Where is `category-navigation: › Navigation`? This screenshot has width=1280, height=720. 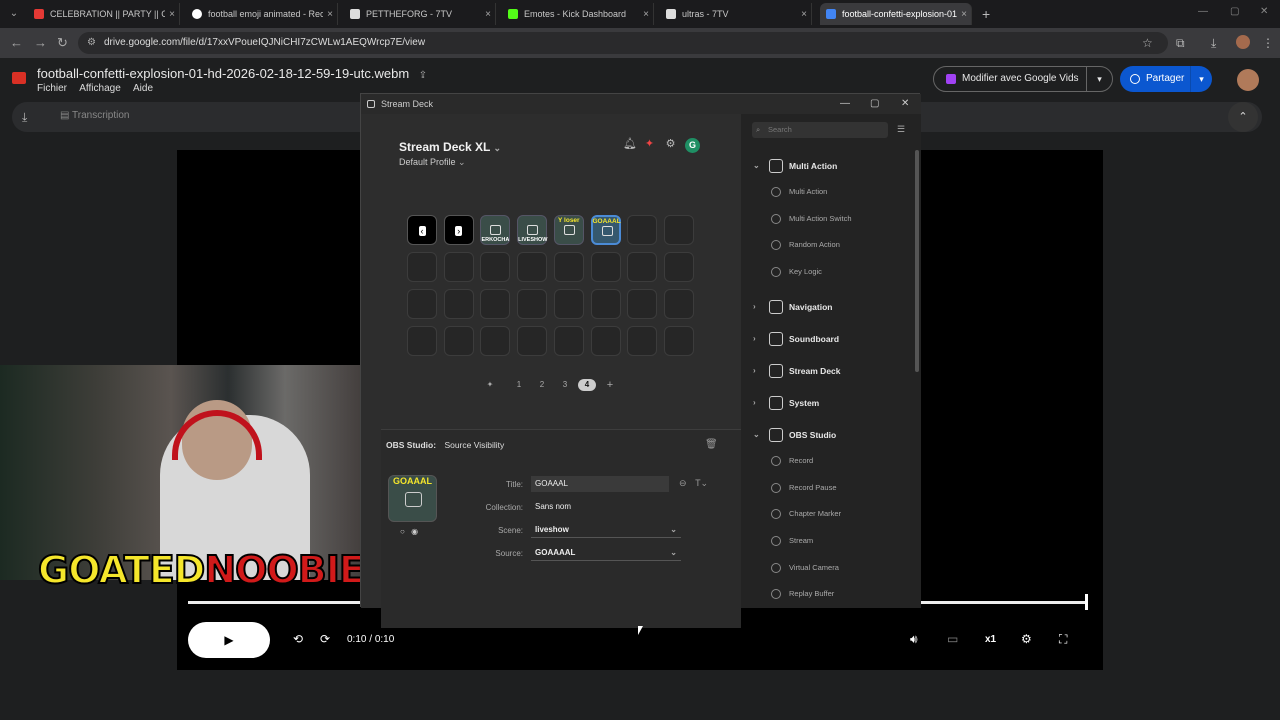 category-navigation: › Navigation is located at coordinates (827, 307).